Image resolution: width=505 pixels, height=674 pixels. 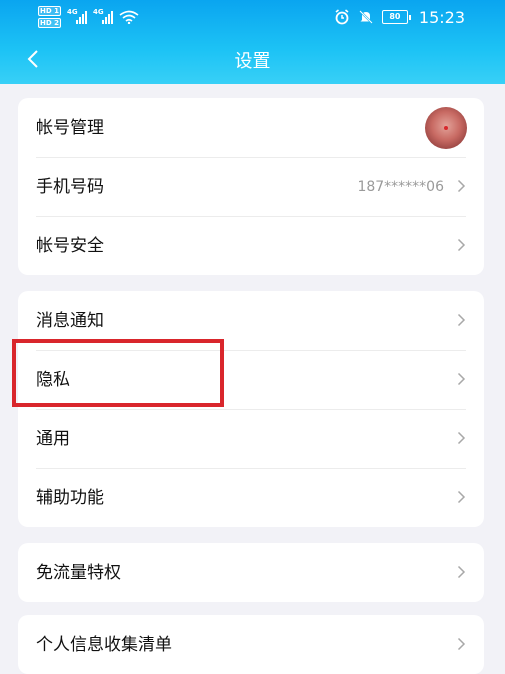 What do you see at coordinates (251, 245) in the screenshot?
I see `settings-item-account-security: 帐号安全` at bounding box center [251, 245].